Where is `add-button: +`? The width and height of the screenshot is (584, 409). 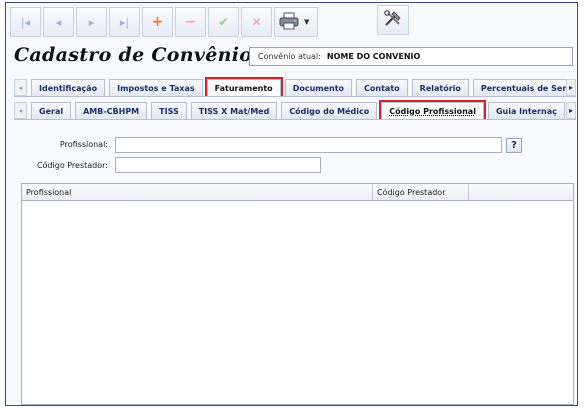
add-button: + is located at coordinates (157, 22).